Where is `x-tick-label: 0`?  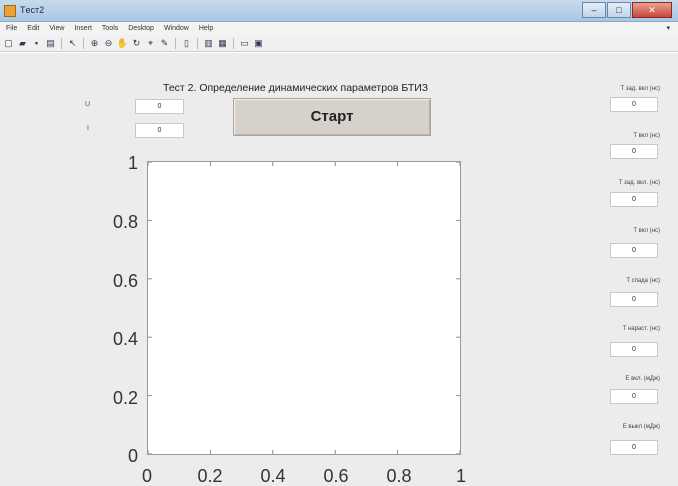 x-tick-label: 0 is located at coordinates (146, 476).